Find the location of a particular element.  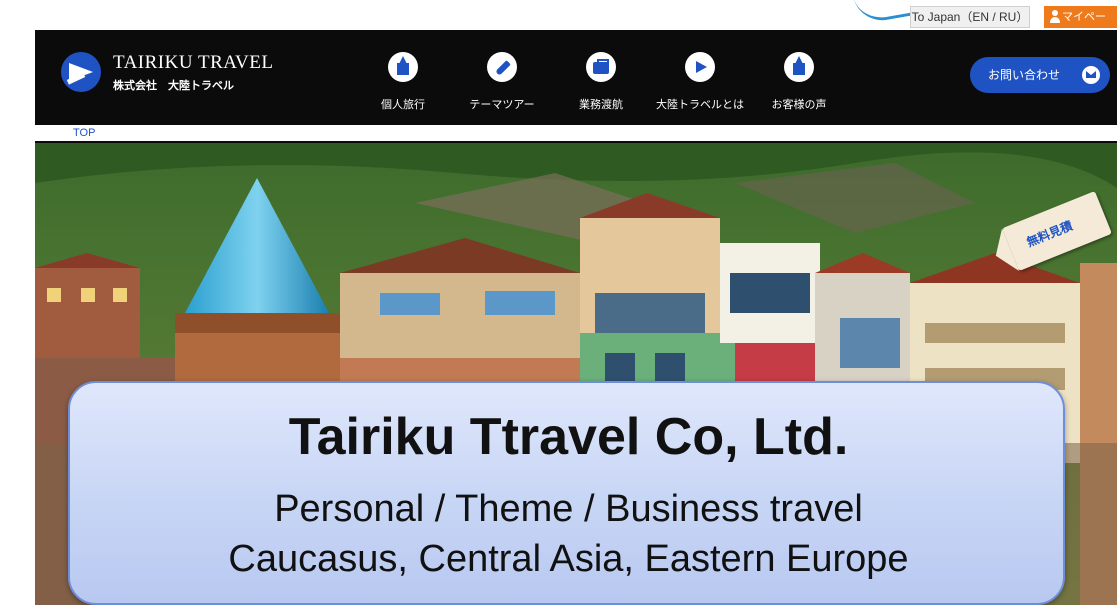

logo-icon is located at coordinates (81, 72).